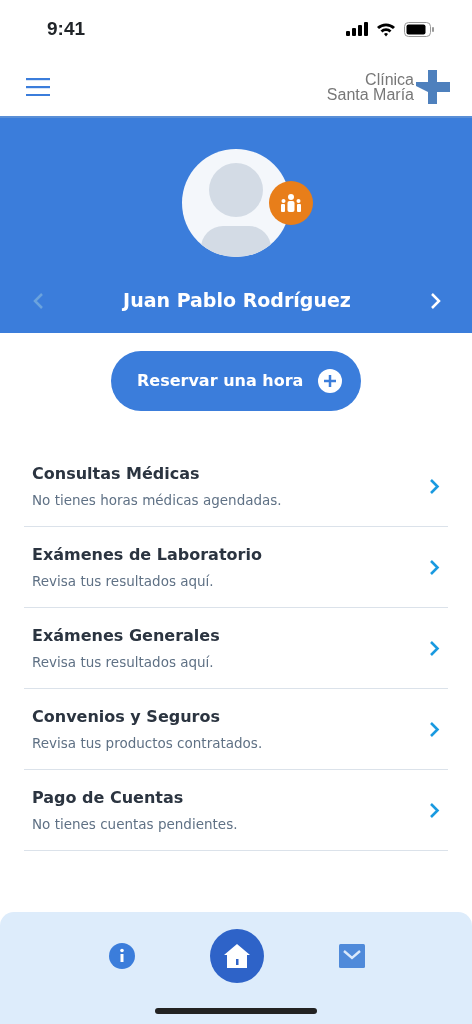 The image size is (472, 1024). I want to click on info-icon, so click(122, 956).